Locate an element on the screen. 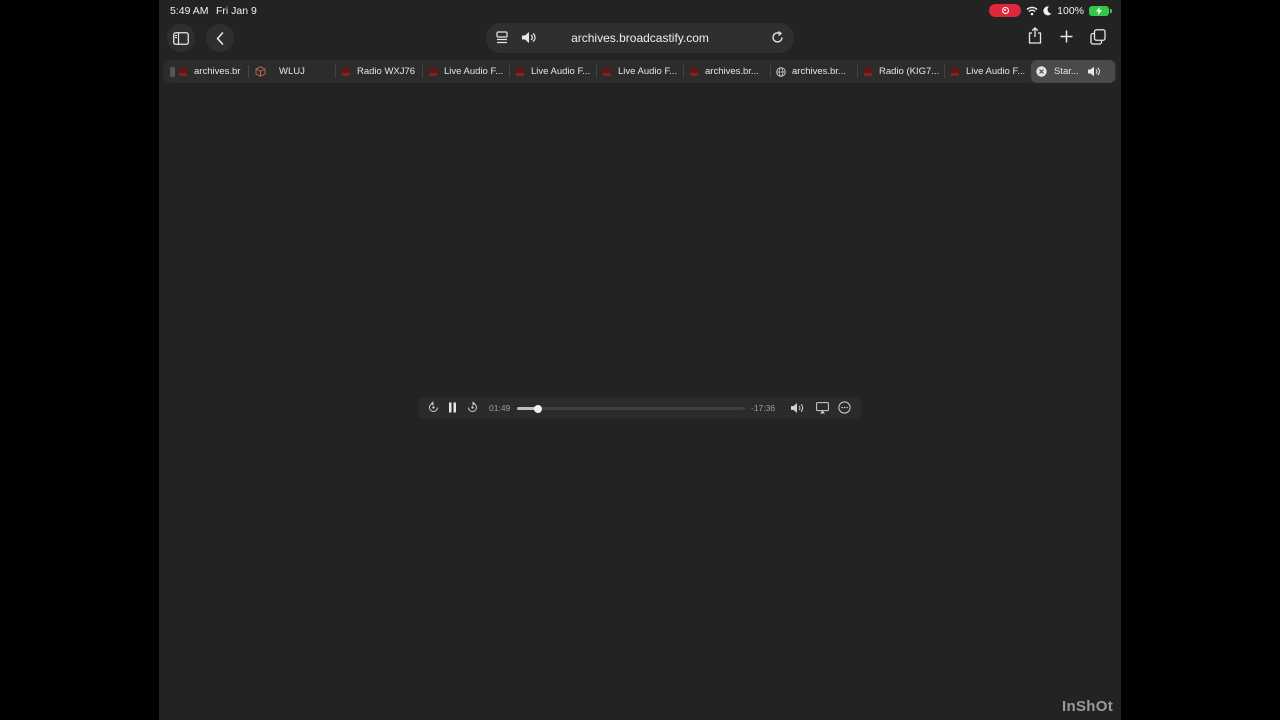 The width and height of the screenshot is (1280, 720). seek-handle is located at coordinates (538, 408).